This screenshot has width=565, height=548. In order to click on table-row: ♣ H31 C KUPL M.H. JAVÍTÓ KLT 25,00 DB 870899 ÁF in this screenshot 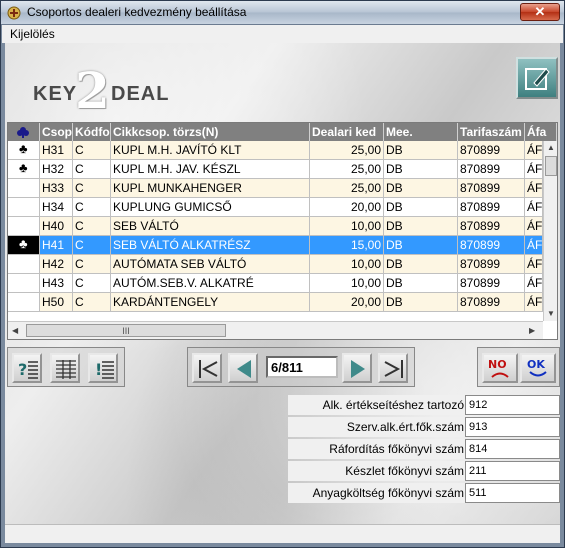, I will do `click(275, 150)`.